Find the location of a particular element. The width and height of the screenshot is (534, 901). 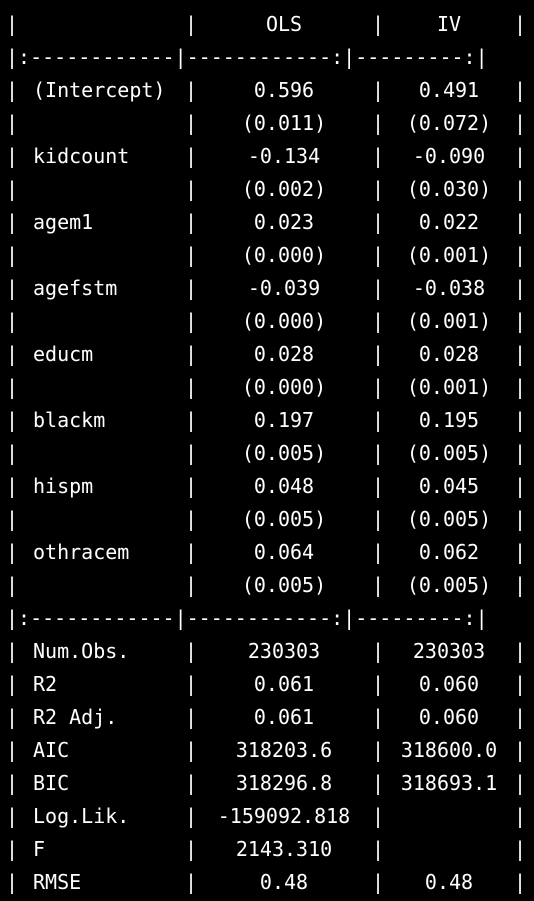

ols-value: 0.023 is located at coordinates (284, 222).